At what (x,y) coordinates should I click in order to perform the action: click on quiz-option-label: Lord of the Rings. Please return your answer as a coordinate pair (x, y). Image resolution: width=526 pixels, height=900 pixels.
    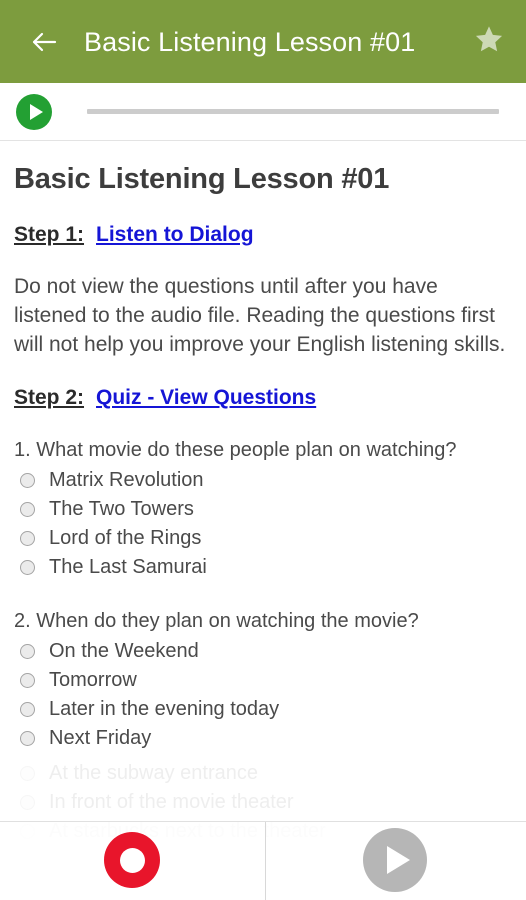
    Looking at the image, I should click on (125, 538).